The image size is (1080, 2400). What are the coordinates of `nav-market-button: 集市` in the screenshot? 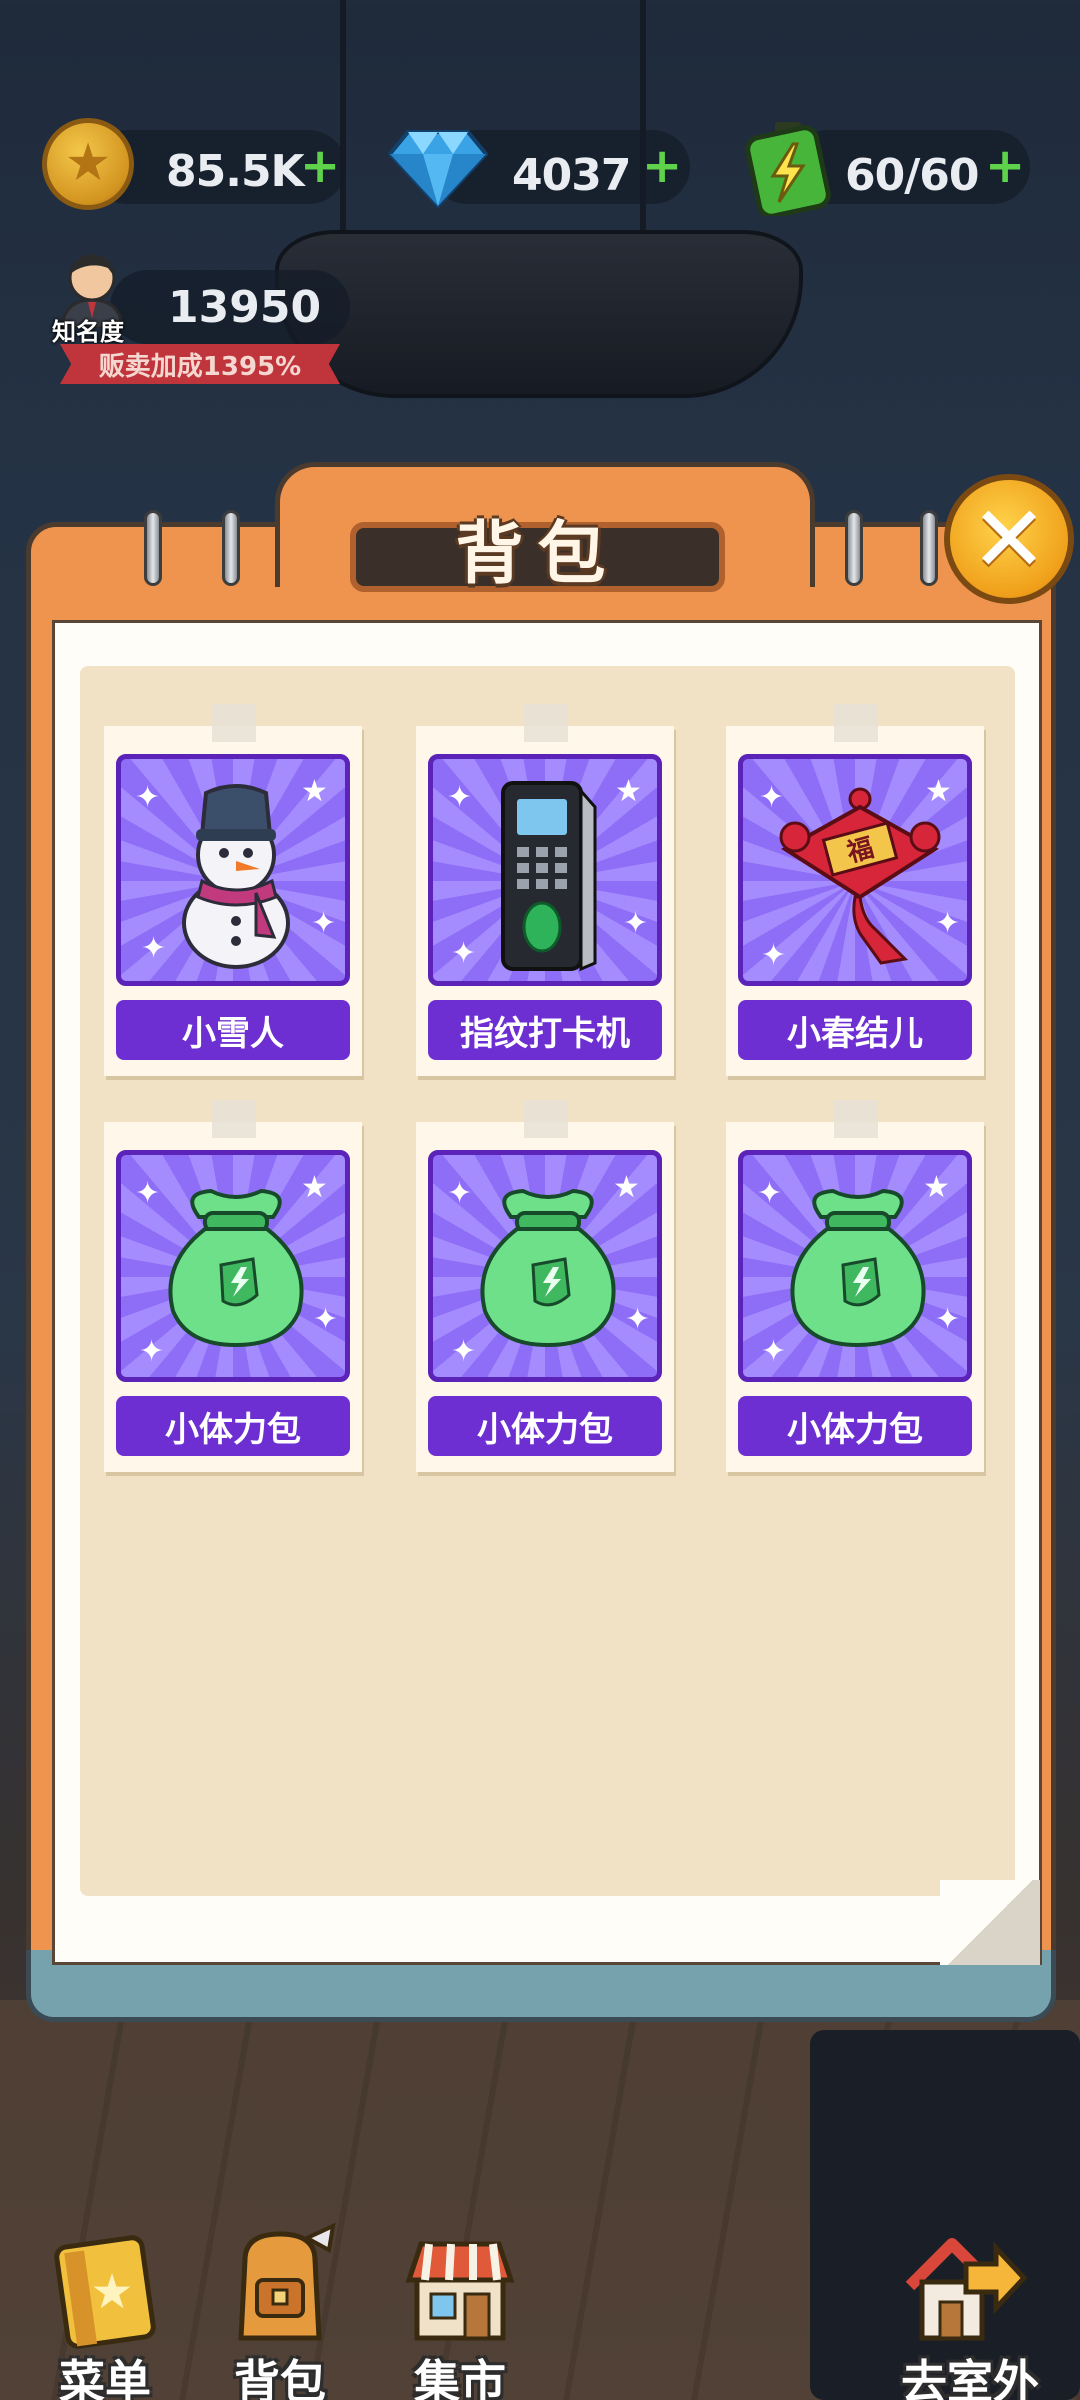 It's located at (460, 2310).